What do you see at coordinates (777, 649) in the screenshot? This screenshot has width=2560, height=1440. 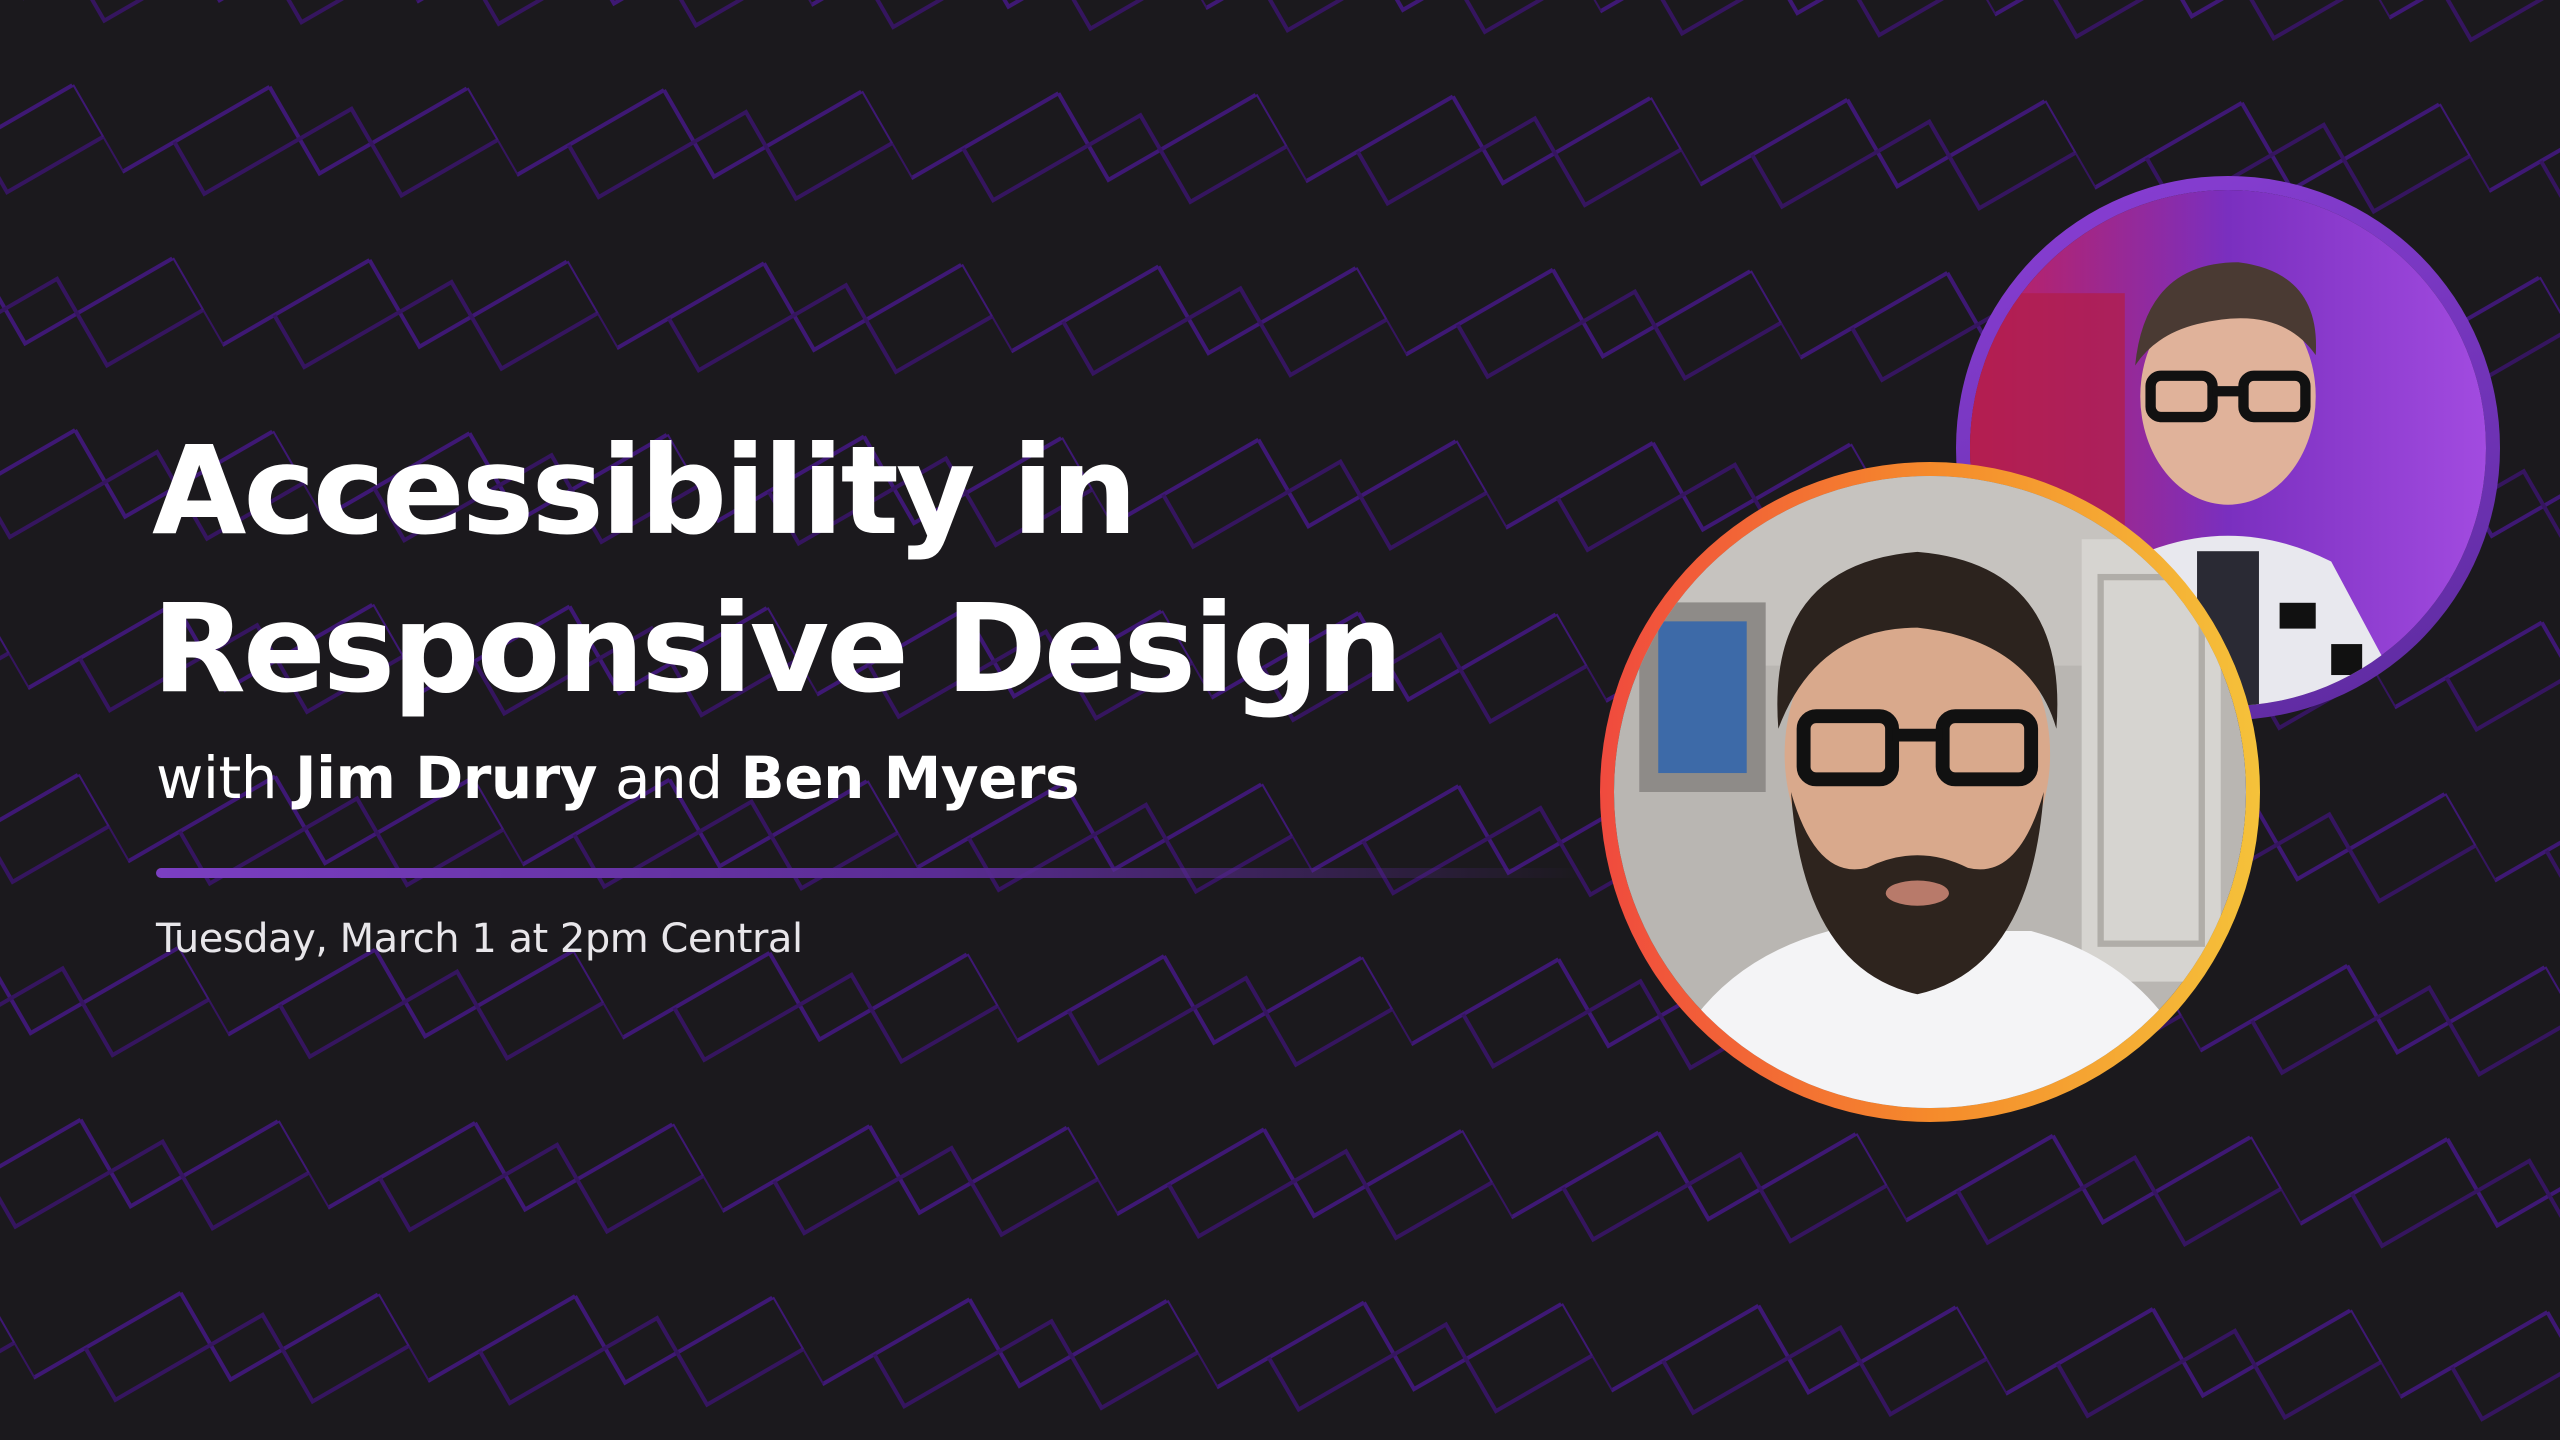 I see `title-line-2: Responsive Design` at bounding box center [777, 649].